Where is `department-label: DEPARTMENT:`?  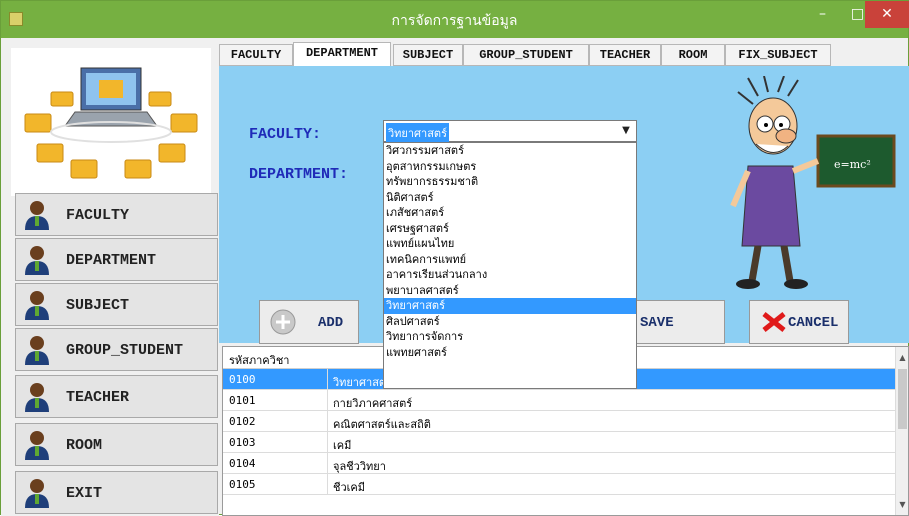
department-label: DEPARTMENT: is located at coordinates (299, 174).